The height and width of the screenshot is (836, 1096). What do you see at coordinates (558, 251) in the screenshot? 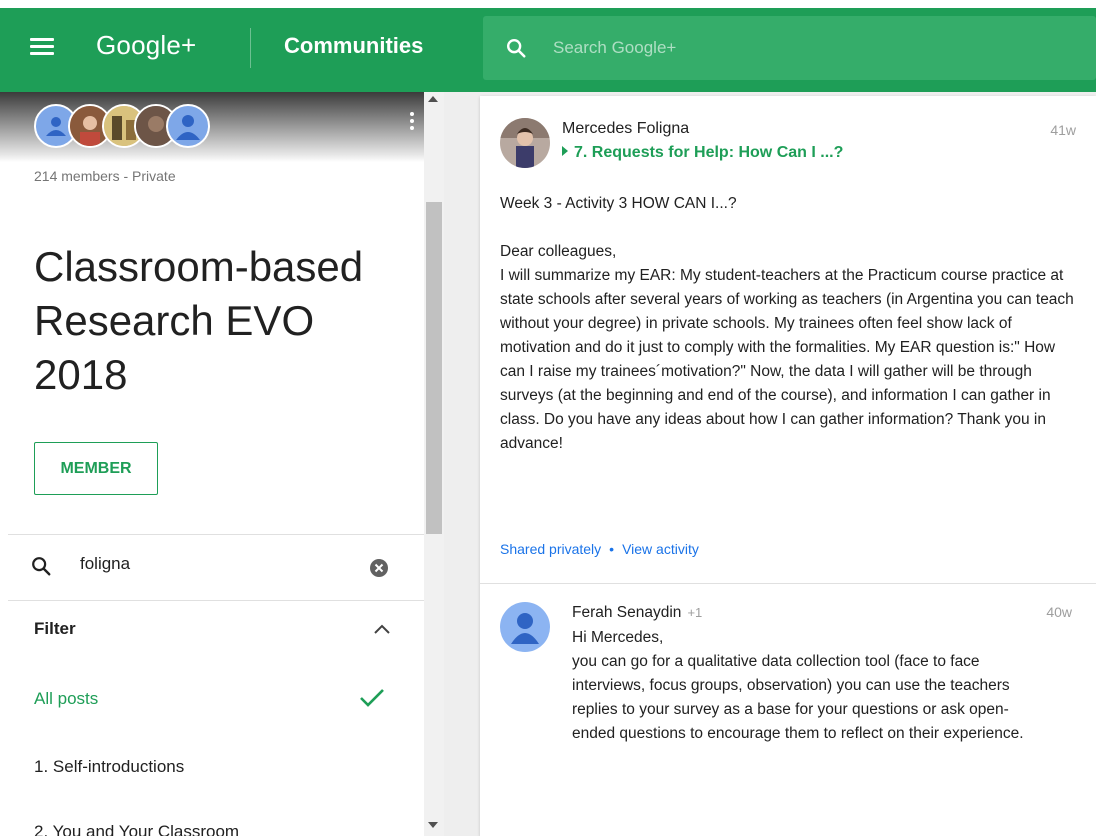
I see `post-greeting: Dear colleagues,` at bounding box center [558, 251].